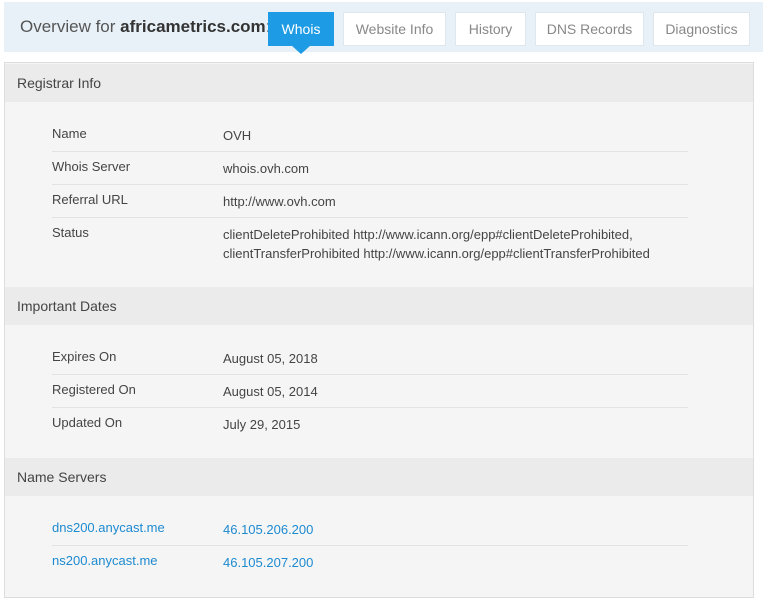  Describe the element at coordinates (370, 139) in the screenshot. I see `table-row: Name OVH` at that location.